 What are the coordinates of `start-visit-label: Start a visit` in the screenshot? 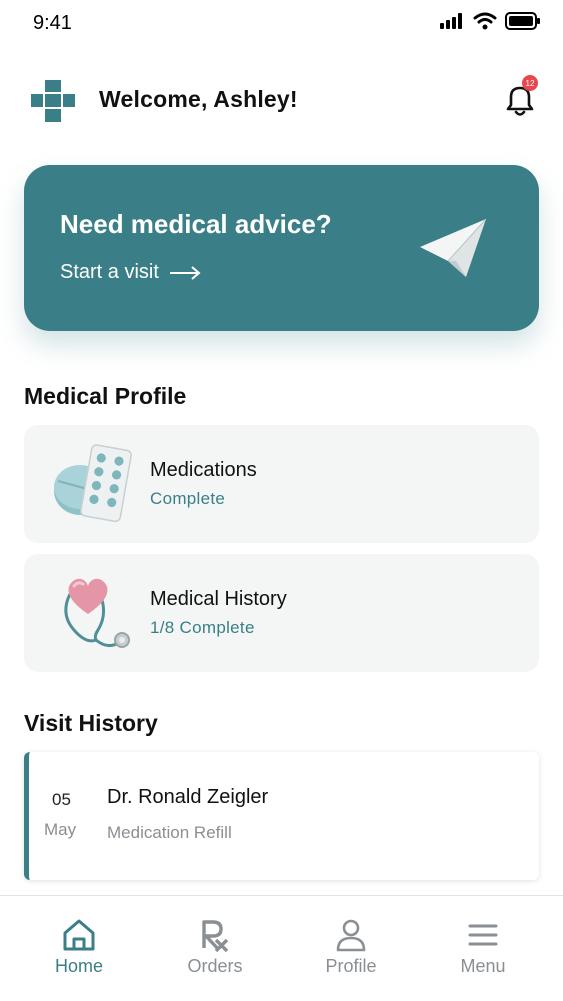 It's located at (109, 272).